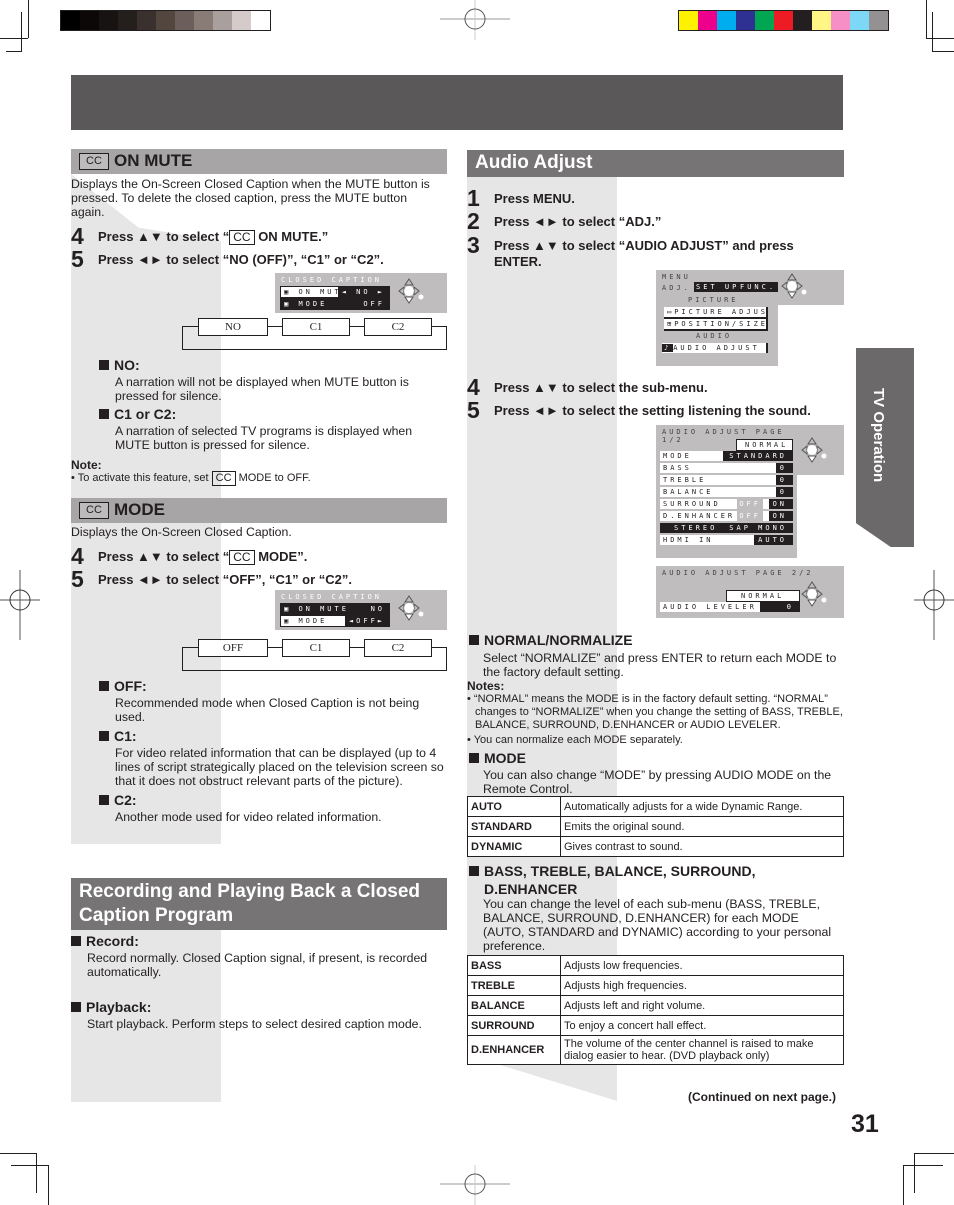  I want to click on osd-row-on-mute: ▣ ON MUTE NO, so click(335, 609).